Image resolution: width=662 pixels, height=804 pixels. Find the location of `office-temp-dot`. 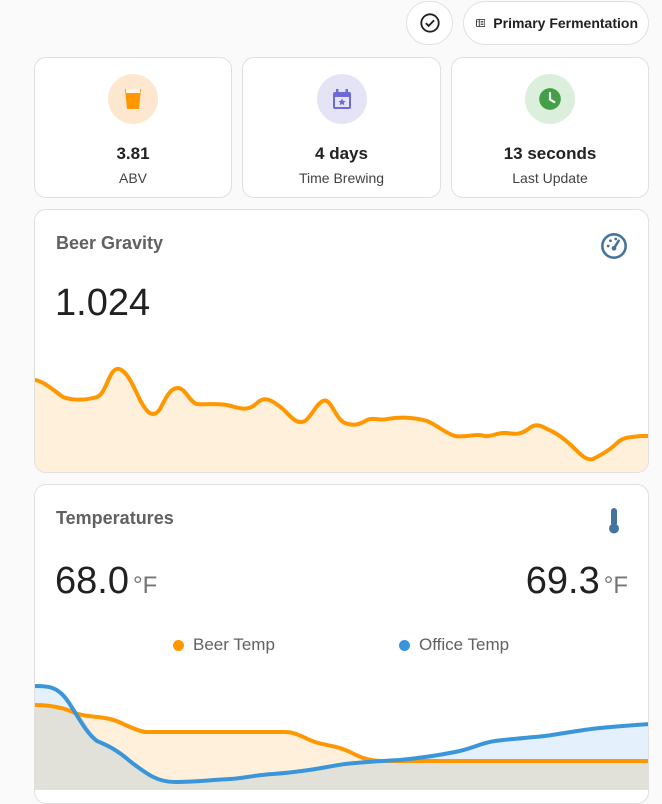

office-temp-dot is located at coordinates (404, 645).